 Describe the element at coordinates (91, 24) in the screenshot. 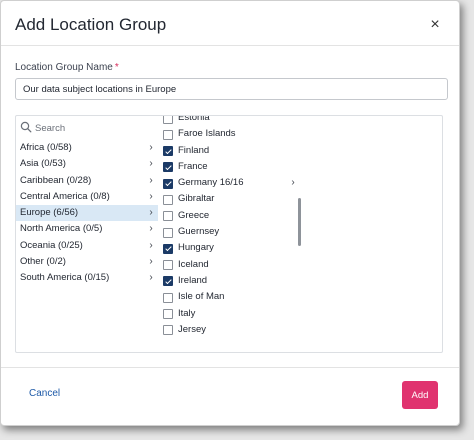

I see `dialog-title: Add Location Group` at that location.